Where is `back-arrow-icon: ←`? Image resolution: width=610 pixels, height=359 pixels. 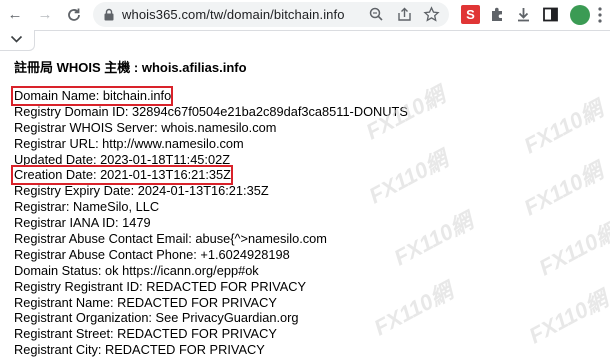
back-arrow-icon: ← is located at coordinates (15, 15).